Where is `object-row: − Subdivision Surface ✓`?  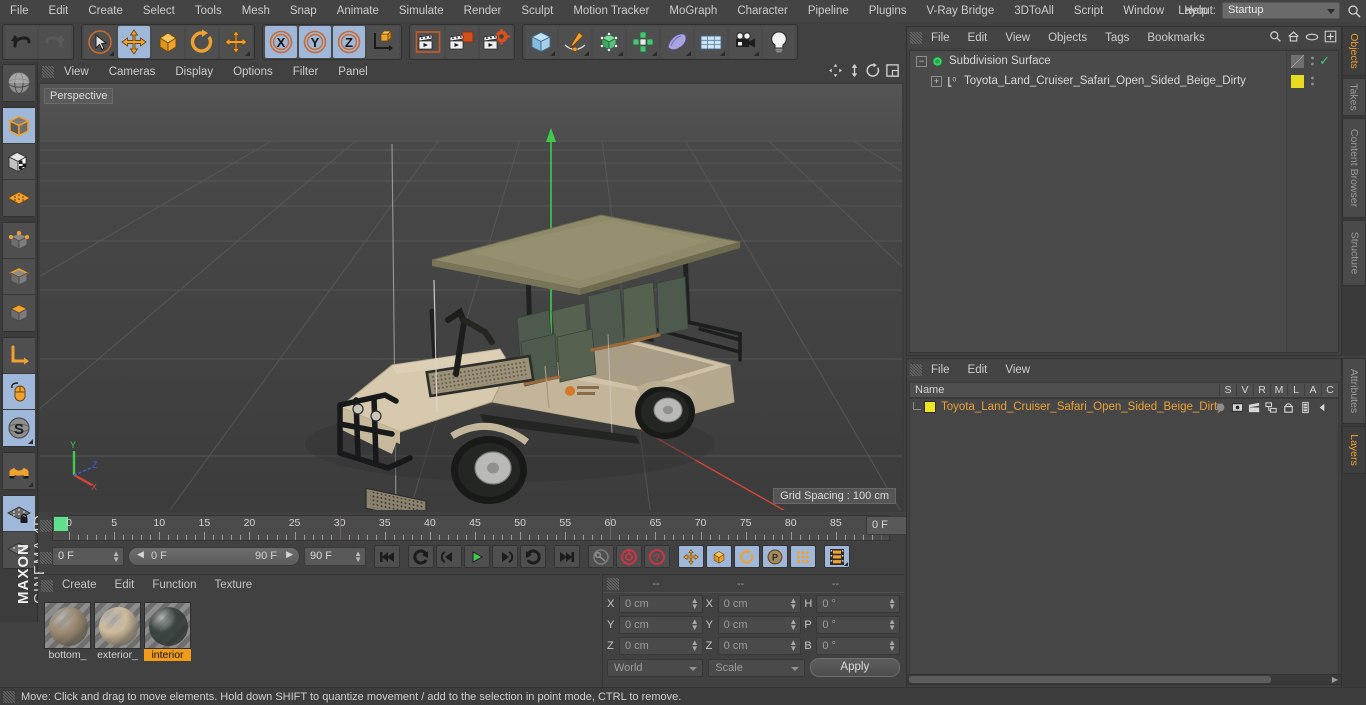 object-row: − Subdivision Surface ✓ is located at coordinates (1124, 61).